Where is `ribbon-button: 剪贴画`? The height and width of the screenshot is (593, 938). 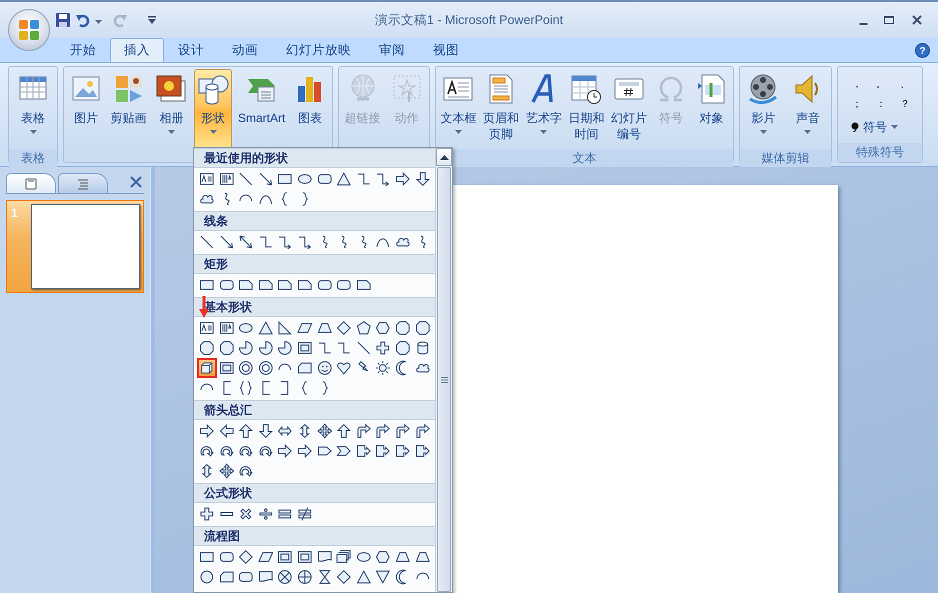 ribbon-button: 剪贴画 is located at coordinates (128, 109).